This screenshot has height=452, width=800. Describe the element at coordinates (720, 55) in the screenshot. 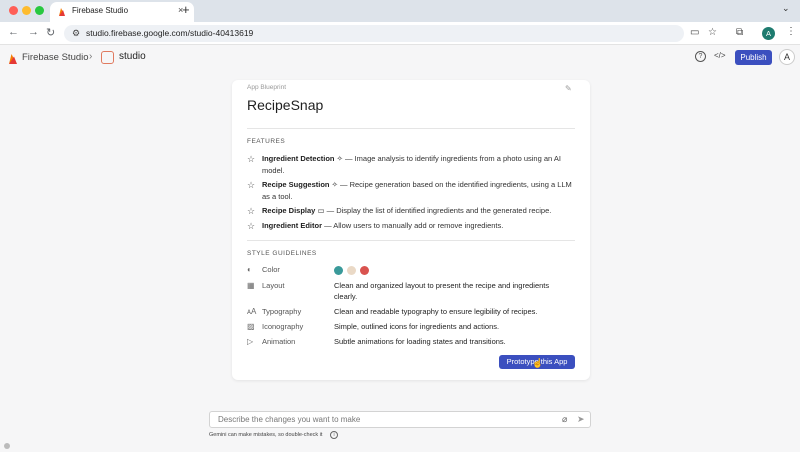

I see `code-view-icon: </>` at that location.